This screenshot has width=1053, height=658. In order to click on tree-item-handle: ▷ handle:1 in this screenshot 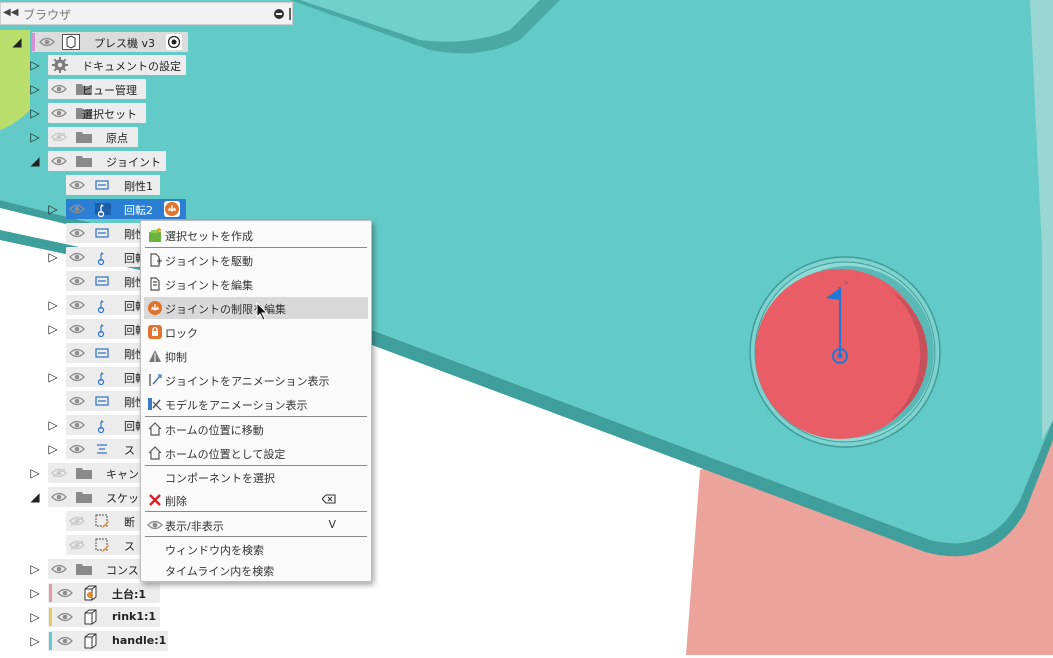, I will do `click(150, 641)`.